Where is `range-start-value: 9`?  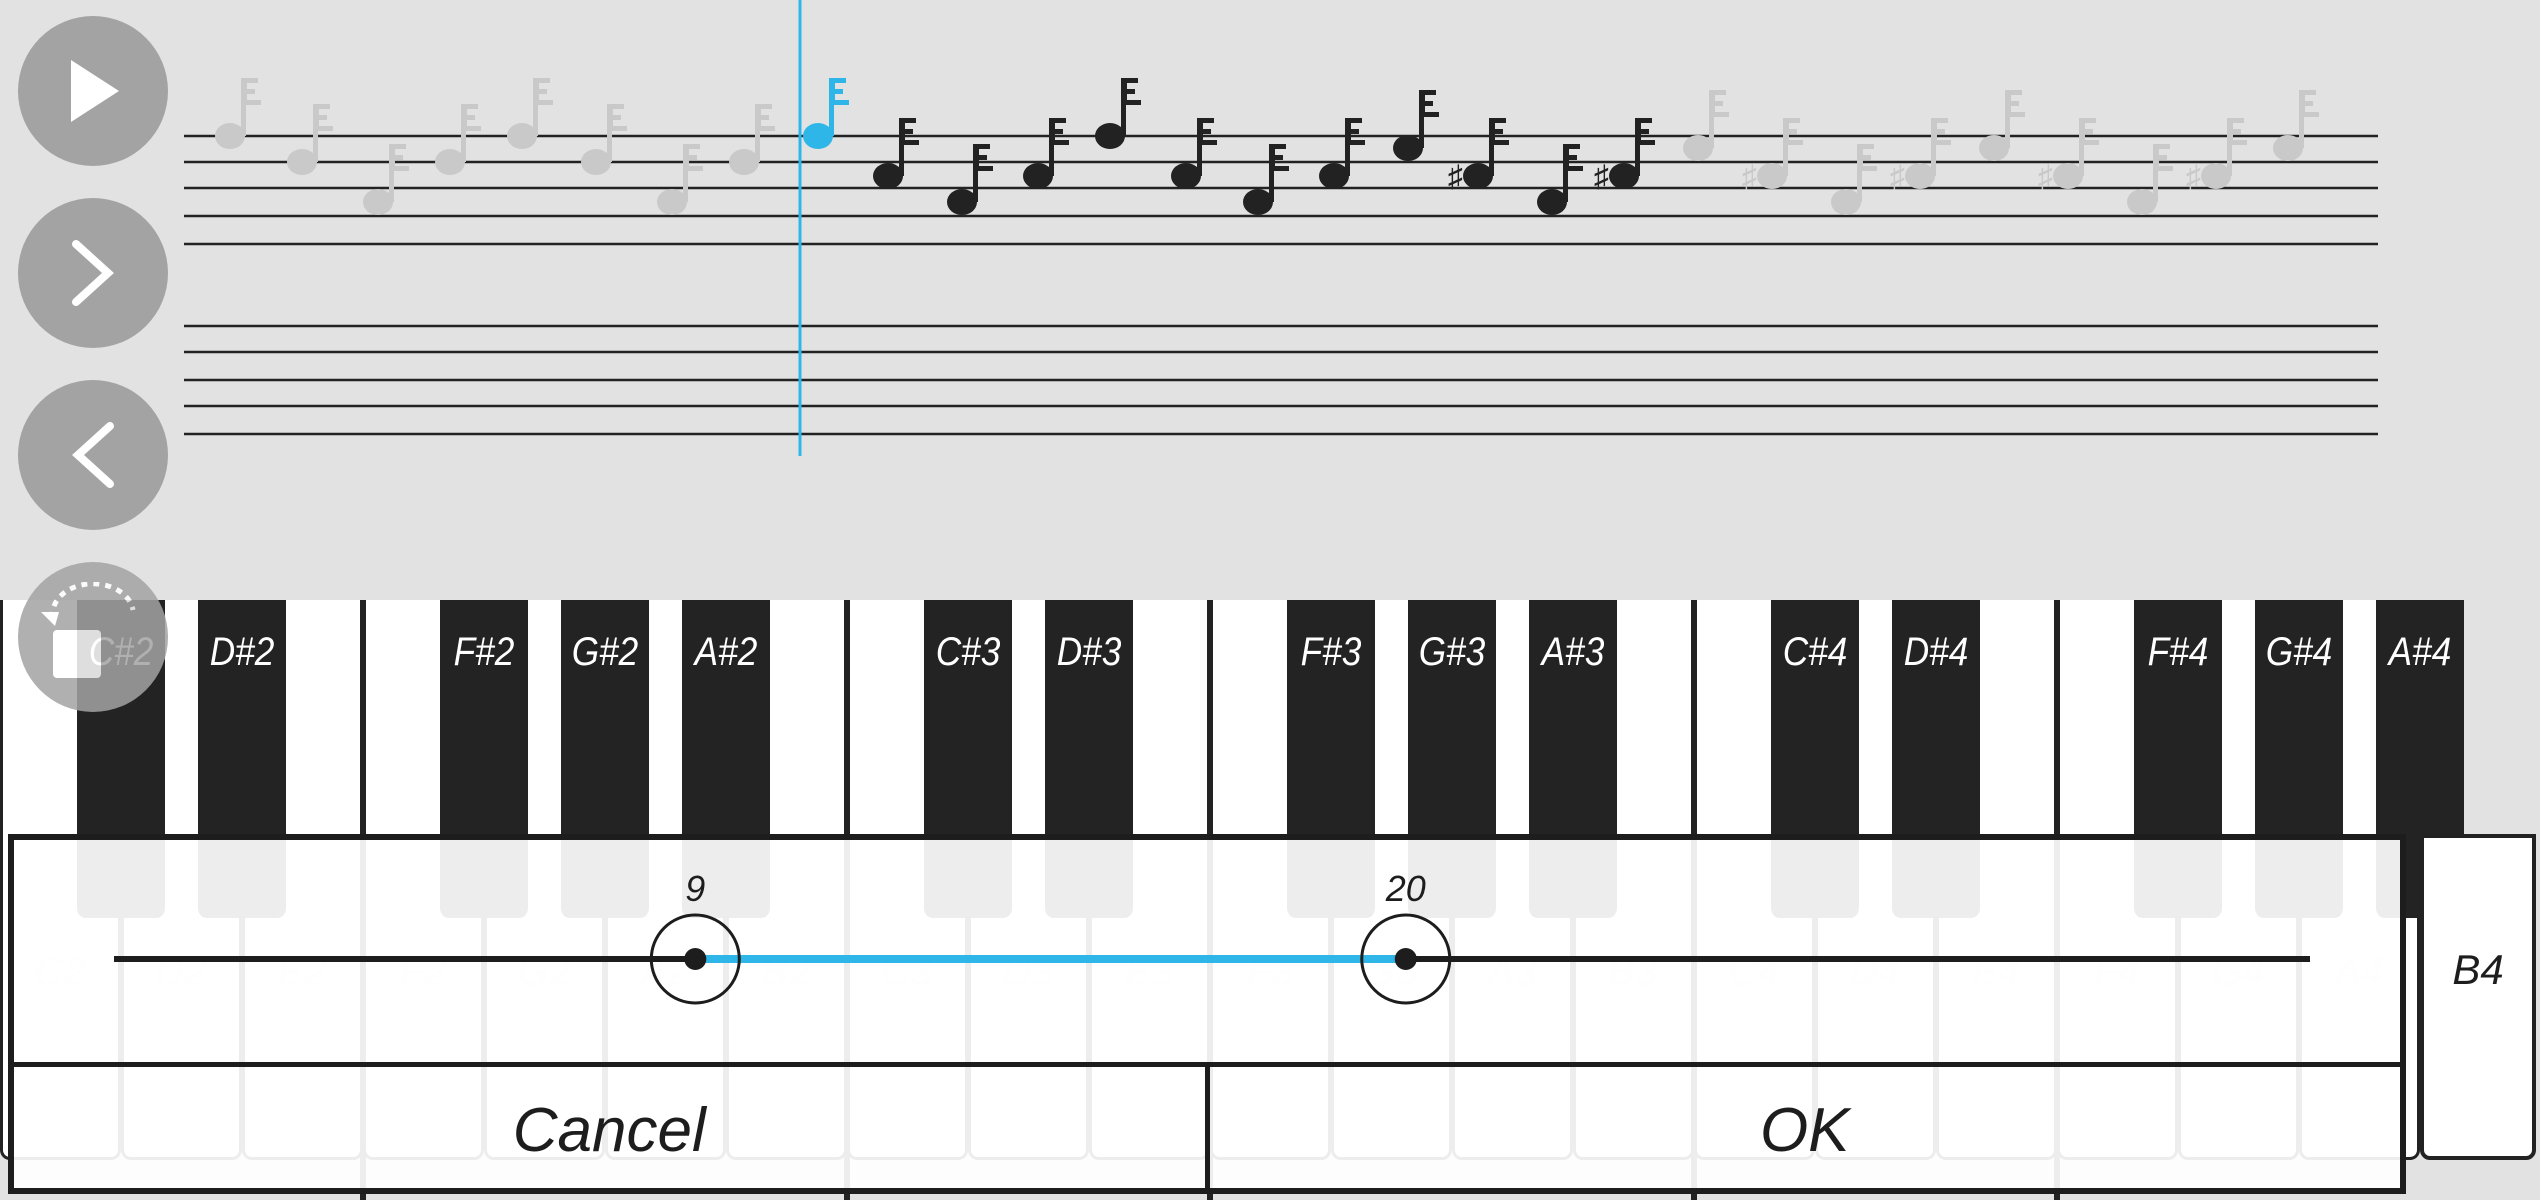 range-start-value: 9 is located at coordinates (695, 888).